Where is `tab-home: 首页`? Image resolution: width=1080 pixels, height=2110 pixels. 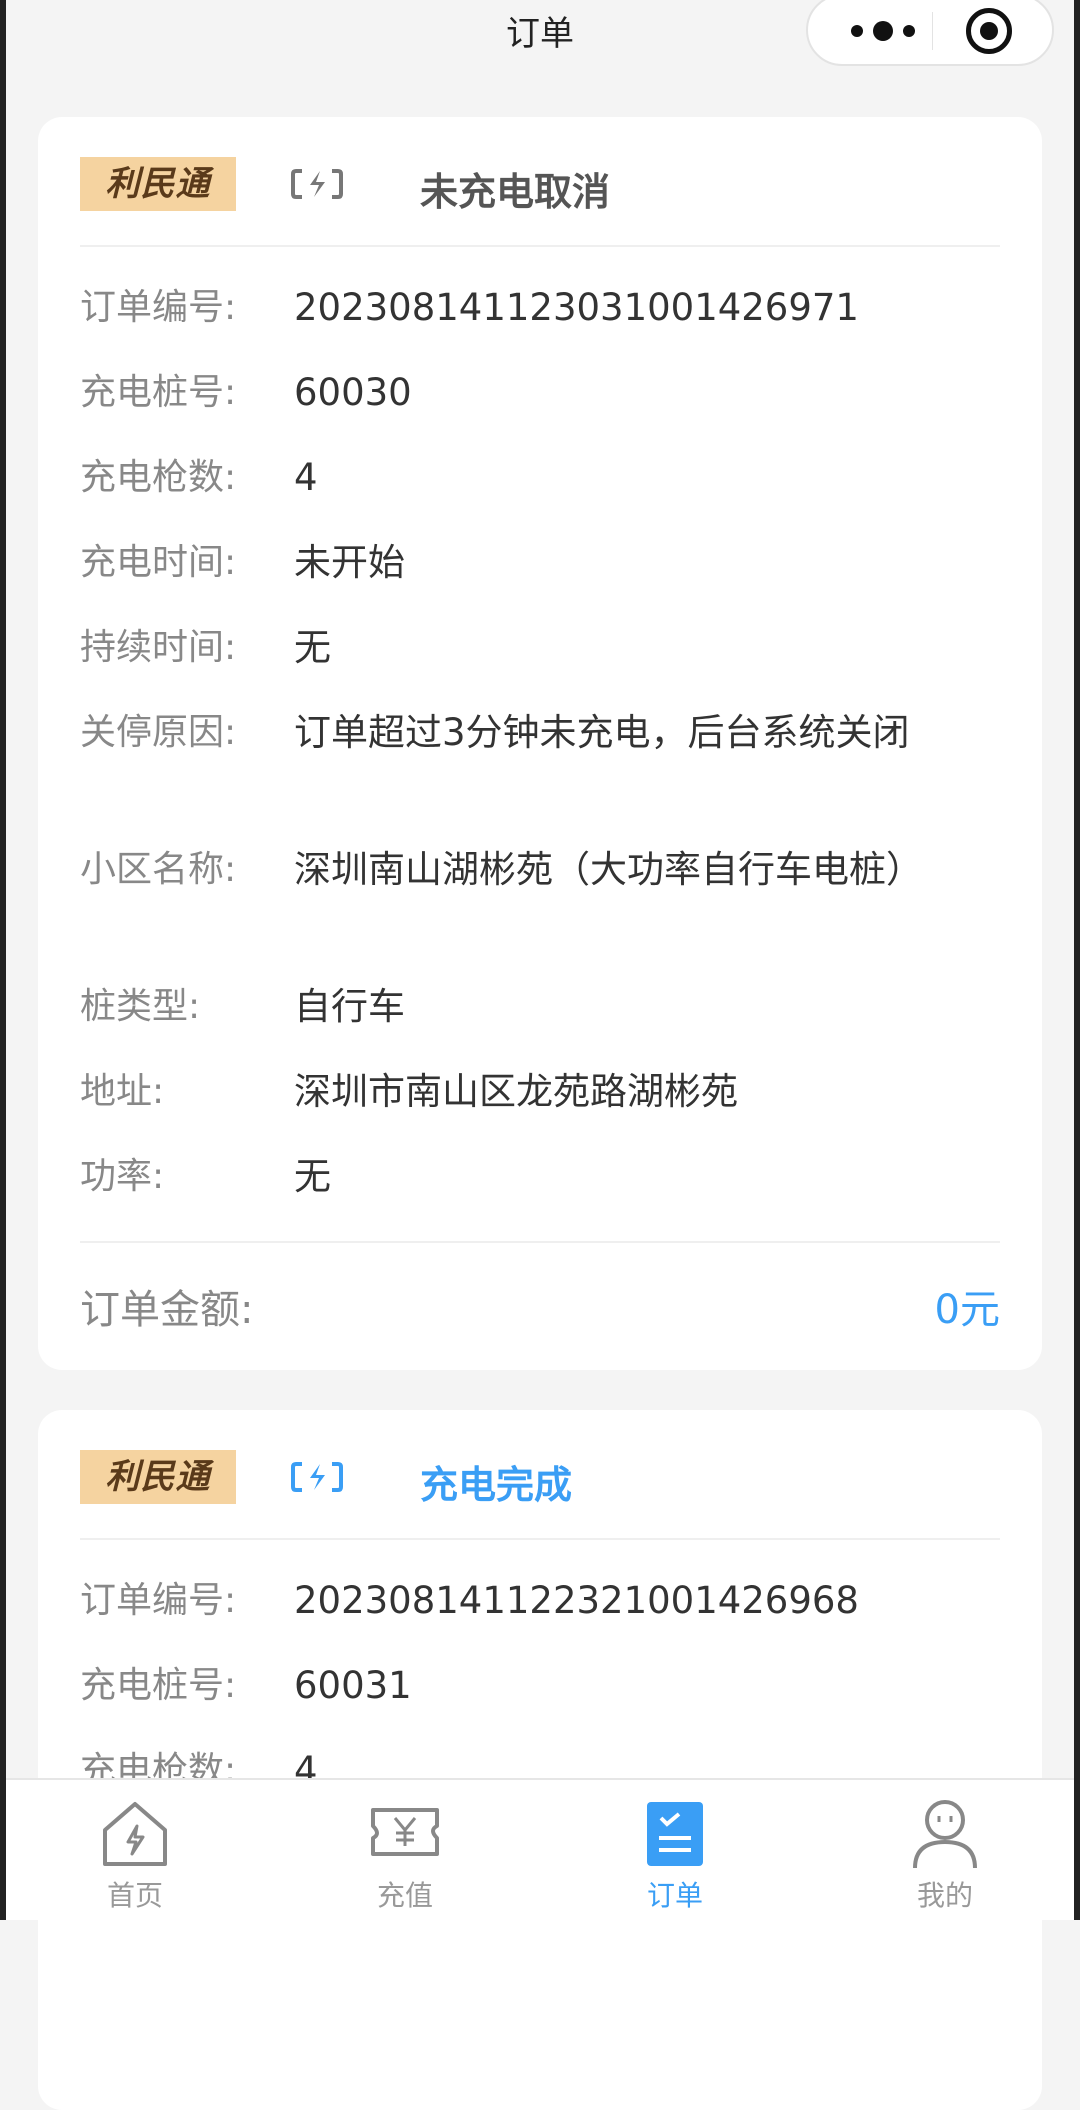
tab-home: 首页 is located at coordinates (135, 1850).